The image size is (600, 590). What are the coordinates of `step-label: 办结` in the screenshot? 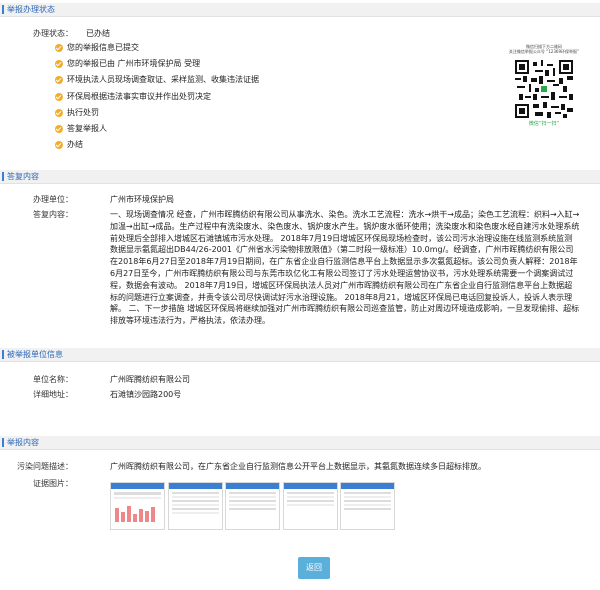 It's located at (75, 145).